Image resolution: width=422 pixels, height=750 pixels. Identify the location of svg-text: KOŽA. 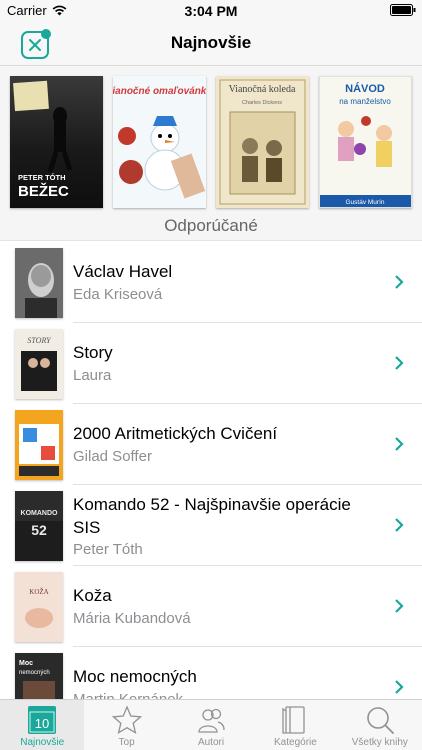
(38, 592).